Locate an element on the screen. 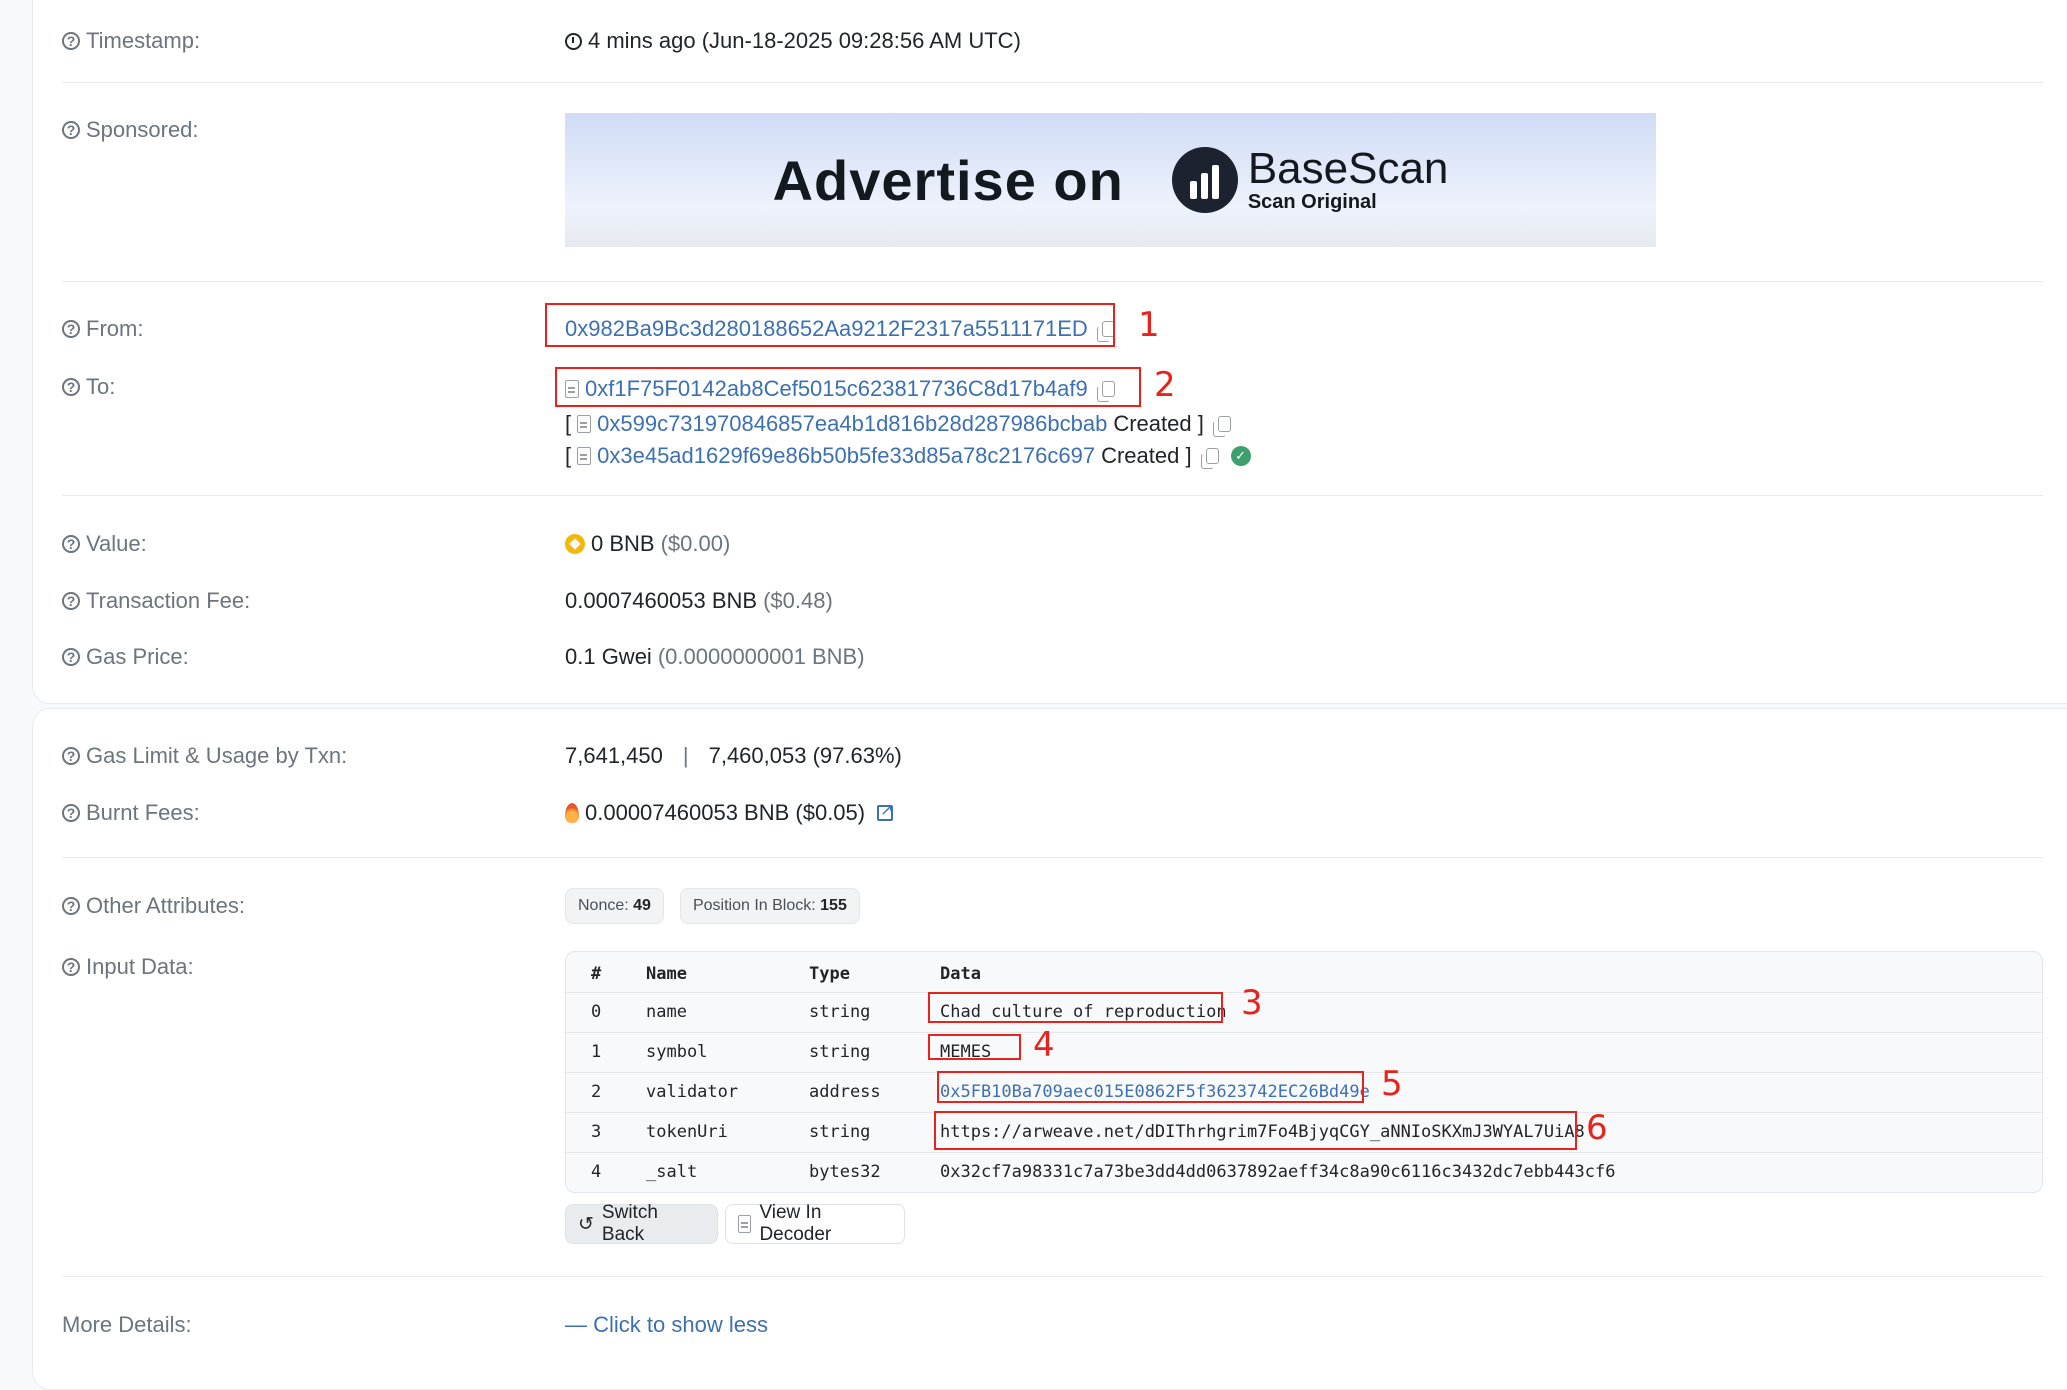 This screenshot has width=2067, height=1390. verified-check-icon: ✓ is located at coordinates (1240, 456).